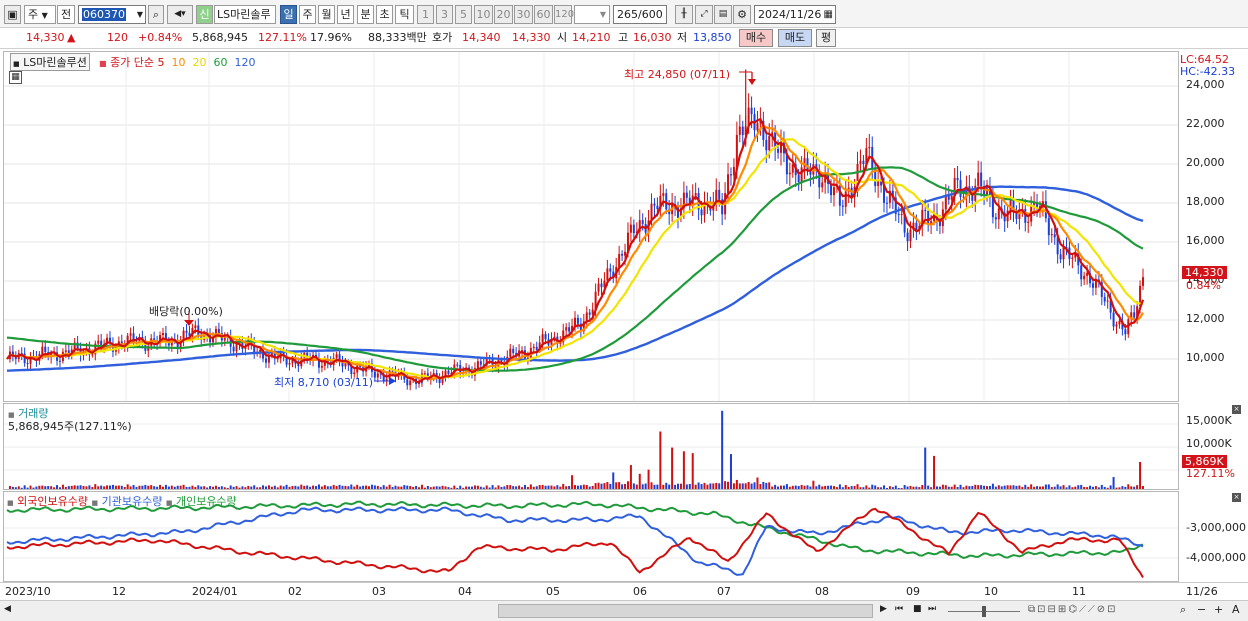 The image size is (1248, 621). Describe the element at coordinates (591, 446) in the screenshot. I see `volume-pane: ■ 거래량 5,868,945주(127.11%)` at that location.